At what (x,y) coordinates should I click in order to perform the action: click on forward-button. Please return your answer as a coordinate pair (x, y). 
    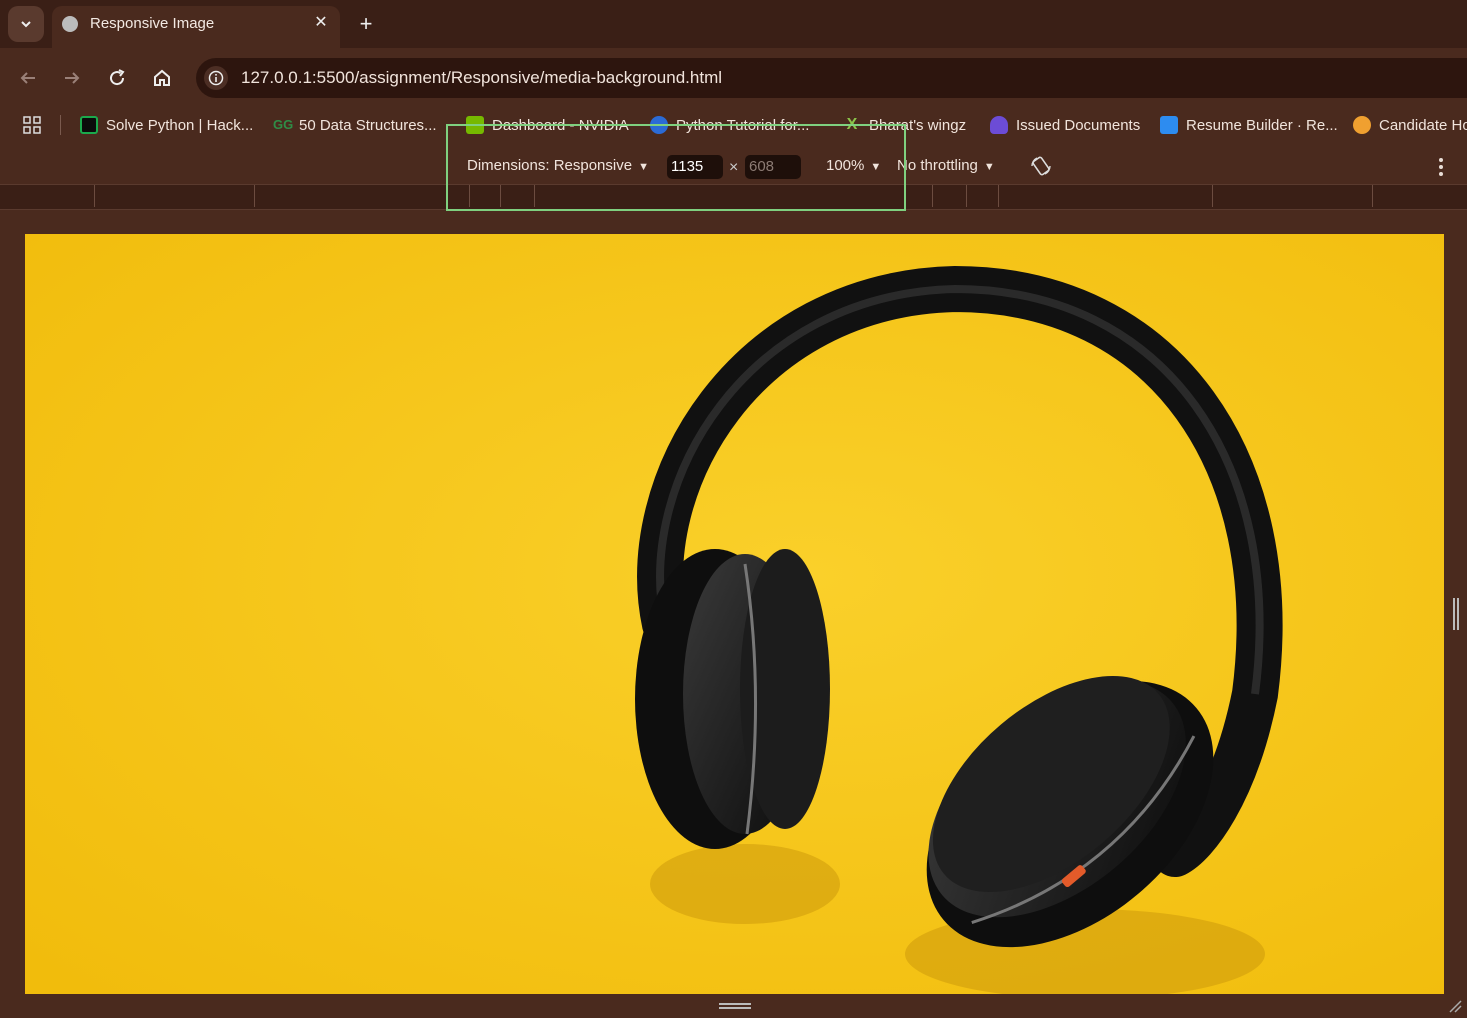
    Looking at the image, I should click on (72, 78).